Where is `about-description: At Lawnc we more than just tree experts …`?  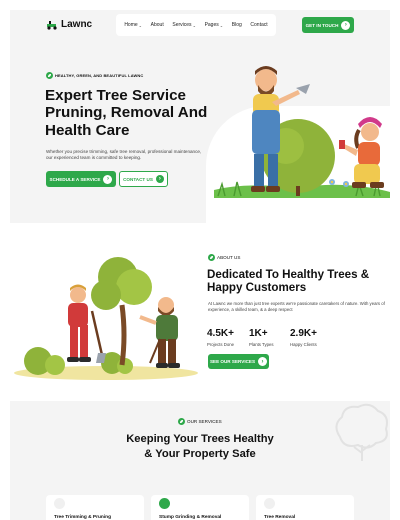 about-description: At Lawnc we more than just tree experts … is located at coordinates (296, 307).